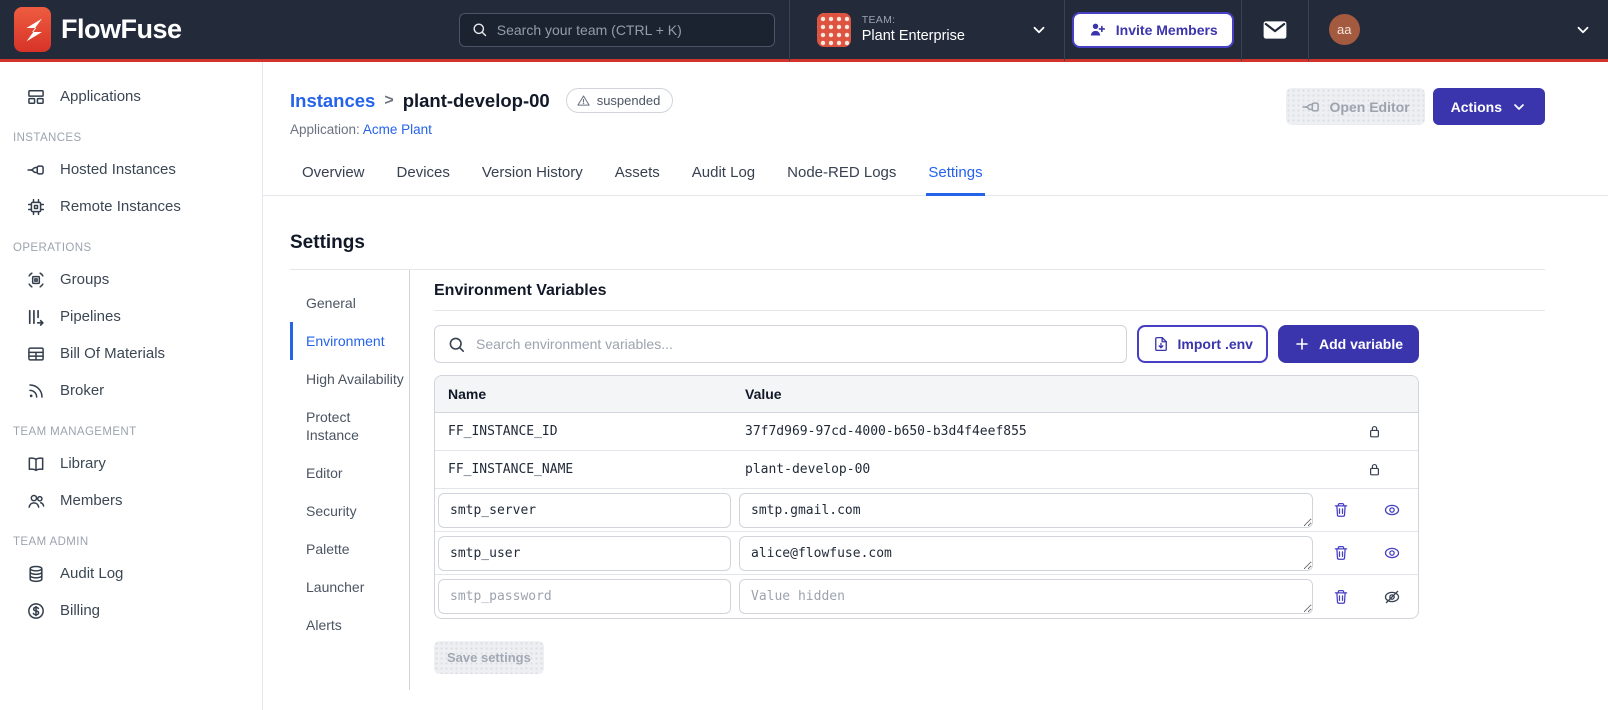 The height and width of the screenshot is (710, 1608). I want to click on import-env-button: Import .env, so click(1202, 344).